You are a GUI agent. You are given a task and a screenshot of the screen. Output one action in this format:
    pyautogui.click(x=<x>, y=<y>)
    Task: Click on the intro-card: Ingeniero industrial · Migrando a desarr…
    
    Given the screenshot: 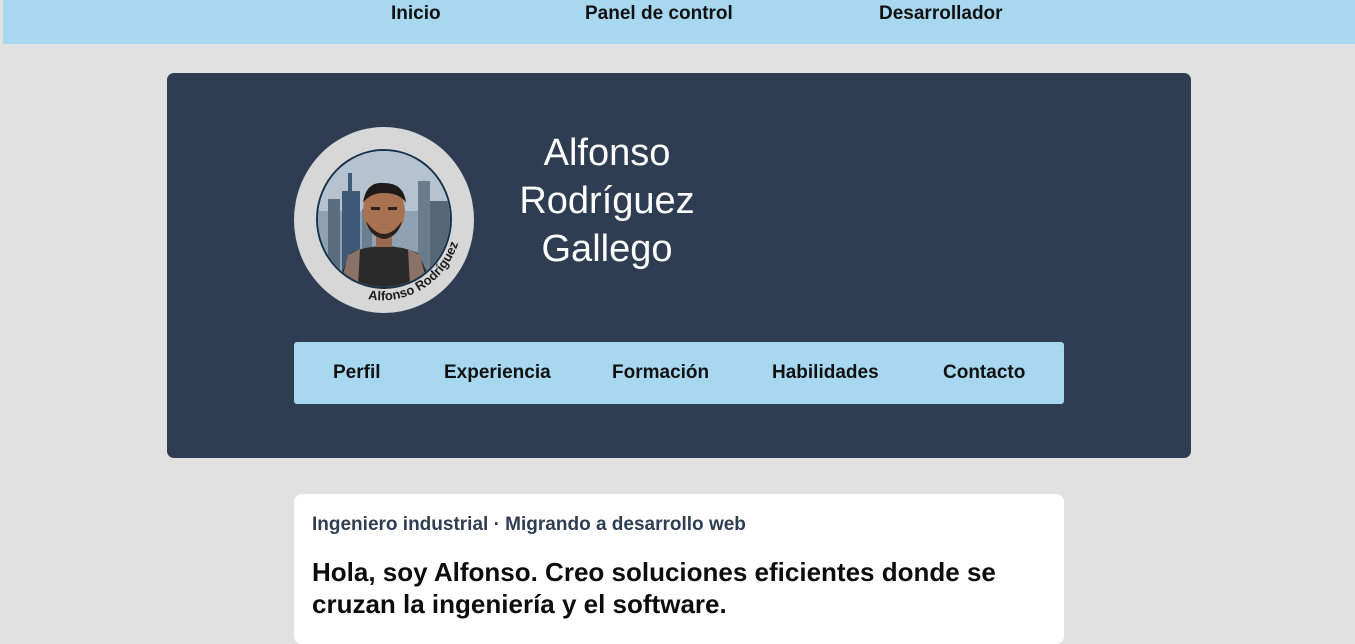 What is the action you would take?
    pyautogui.click(x=679, y=569)
    